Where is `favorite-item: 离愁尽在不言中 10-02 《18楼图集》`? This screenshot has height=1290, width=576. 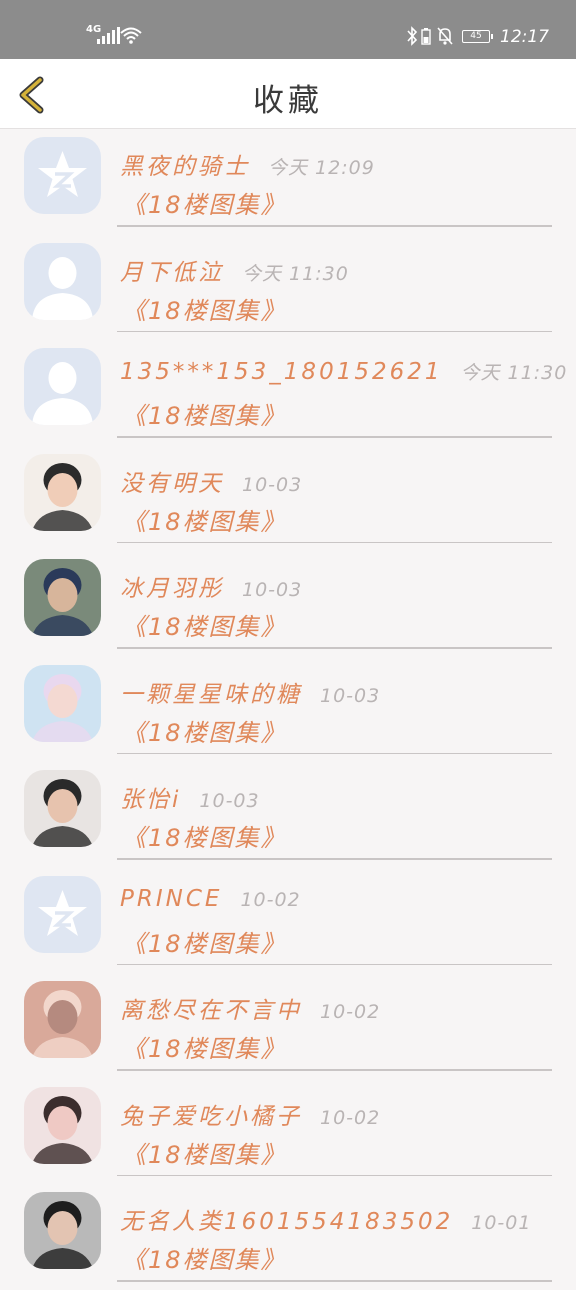
favorite-item: 离愁尽在不言中 10-02 《18楼图集》 is located at coordinates (288, 1026).